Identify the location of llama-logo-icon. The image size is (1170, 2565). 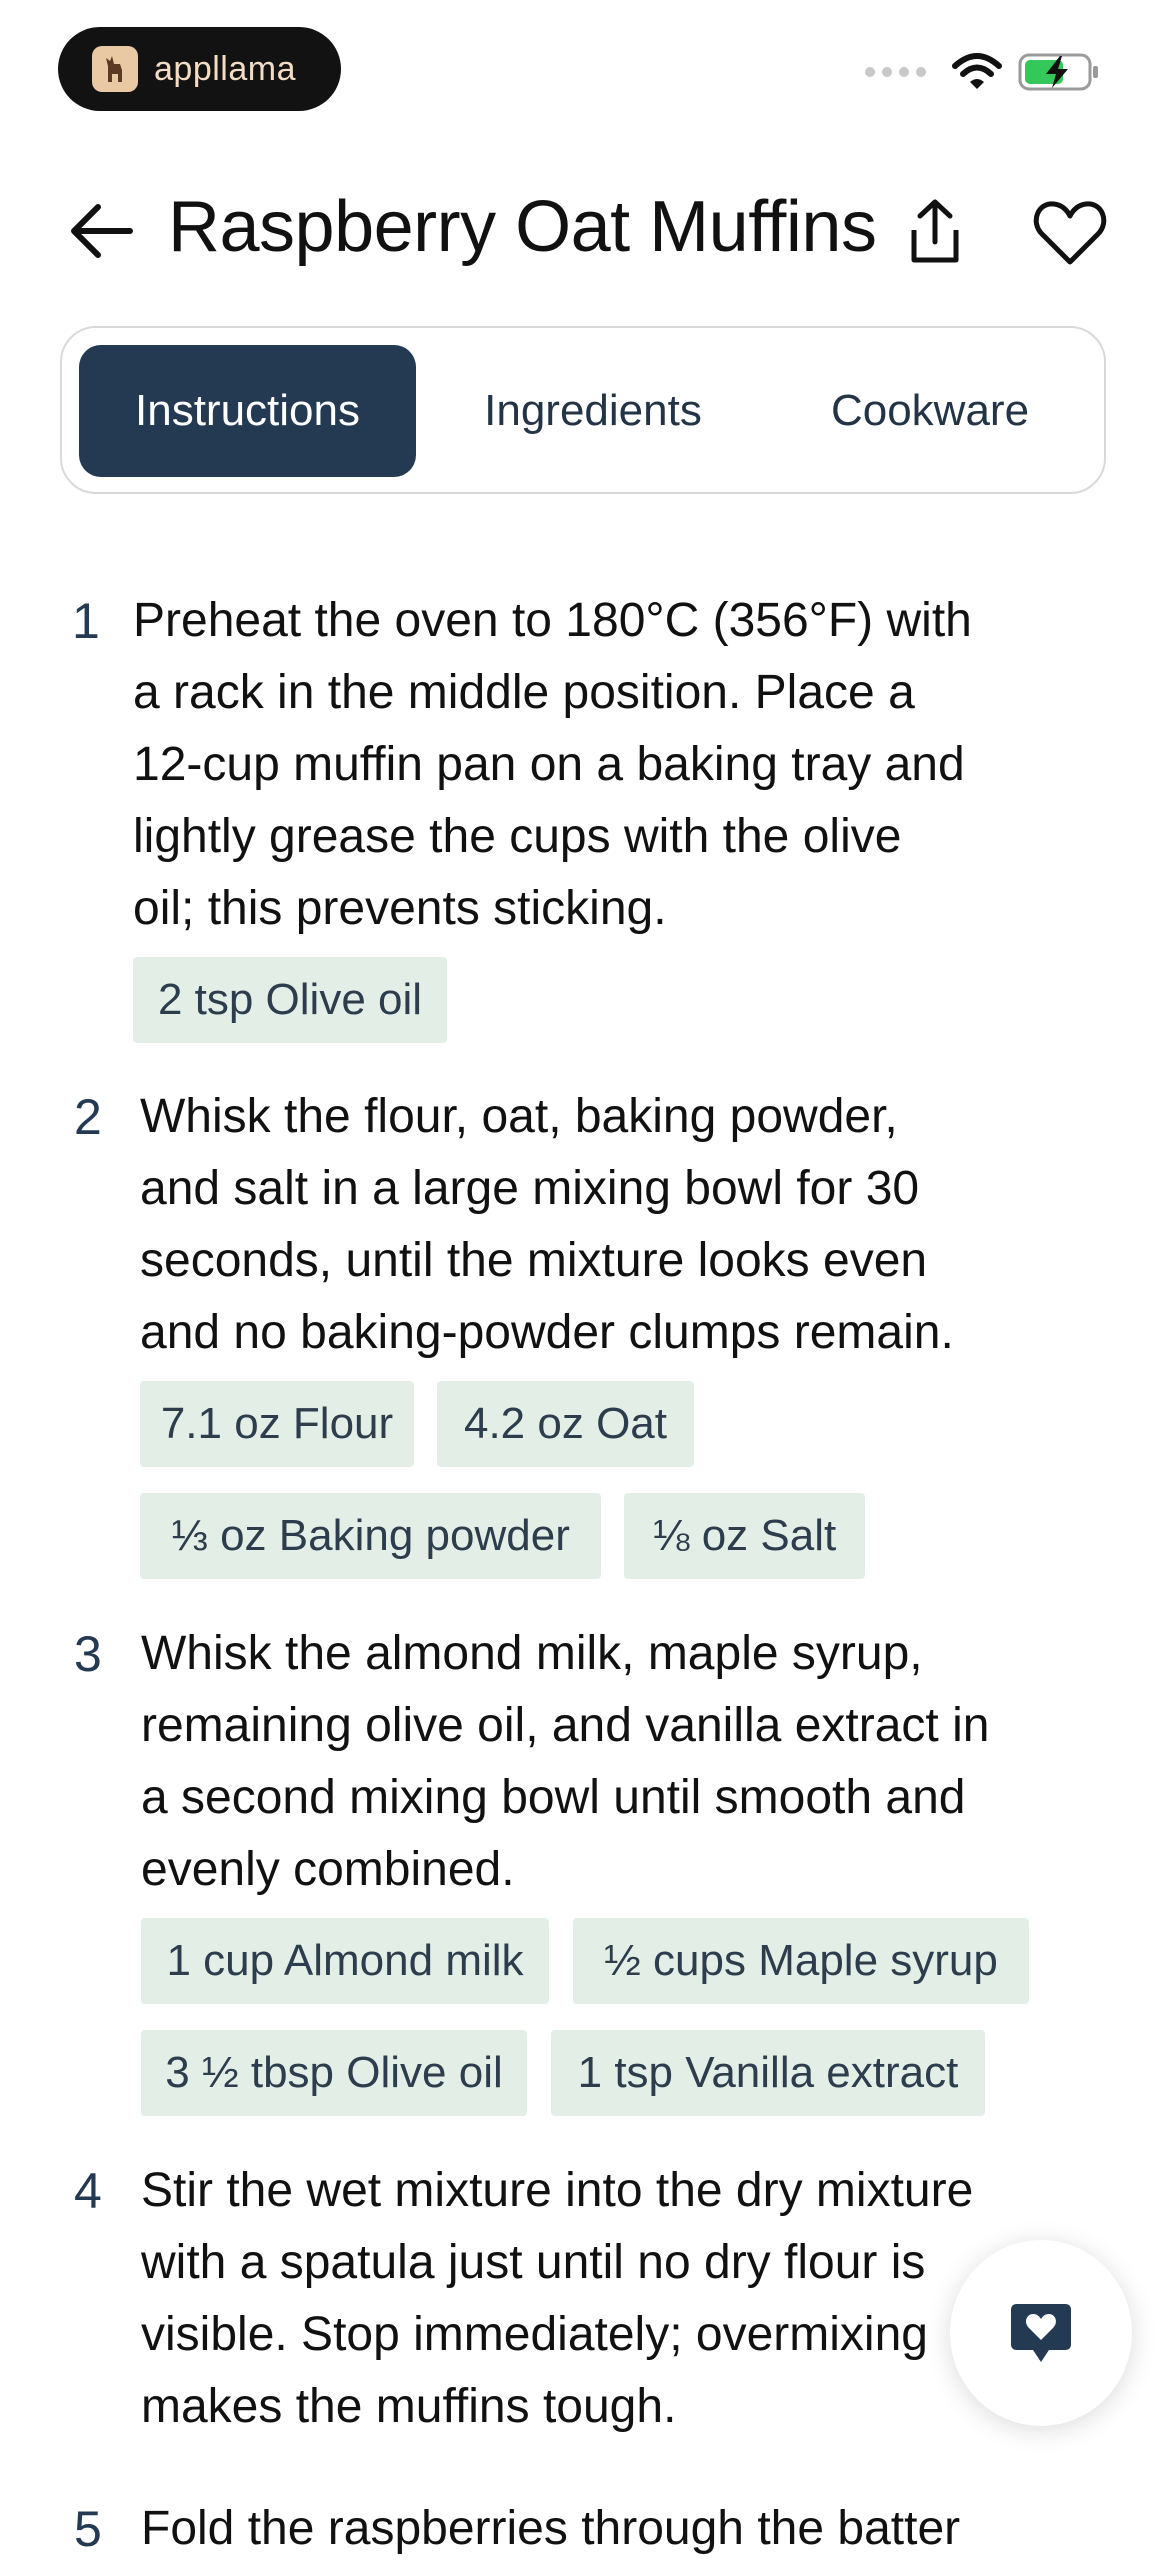
(115, 69).